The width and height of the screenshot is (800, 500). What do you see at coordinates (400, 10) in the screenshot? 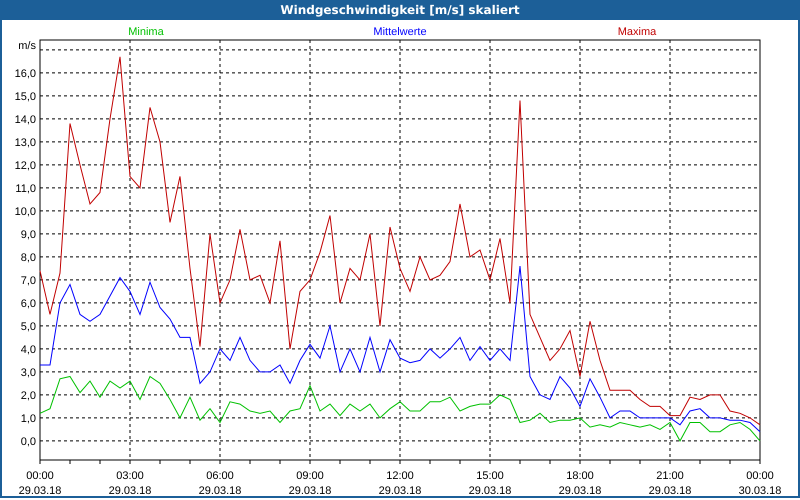
I see `window-title: Windgeschwindigkeit [m/s] skaliert` at bounding box center [400, 10].